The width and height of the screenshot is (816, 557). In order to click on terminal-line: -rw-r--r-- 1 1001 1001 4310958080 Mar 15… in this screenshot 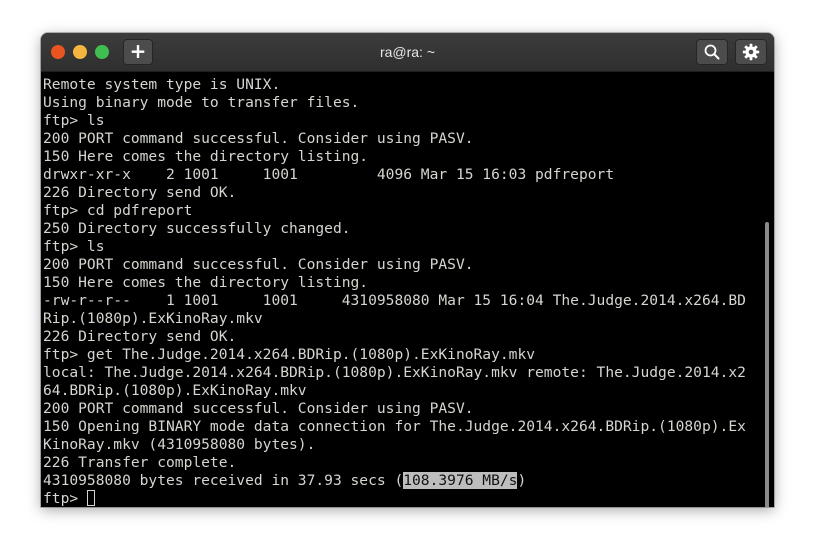, I will do `click(394, 300)`.